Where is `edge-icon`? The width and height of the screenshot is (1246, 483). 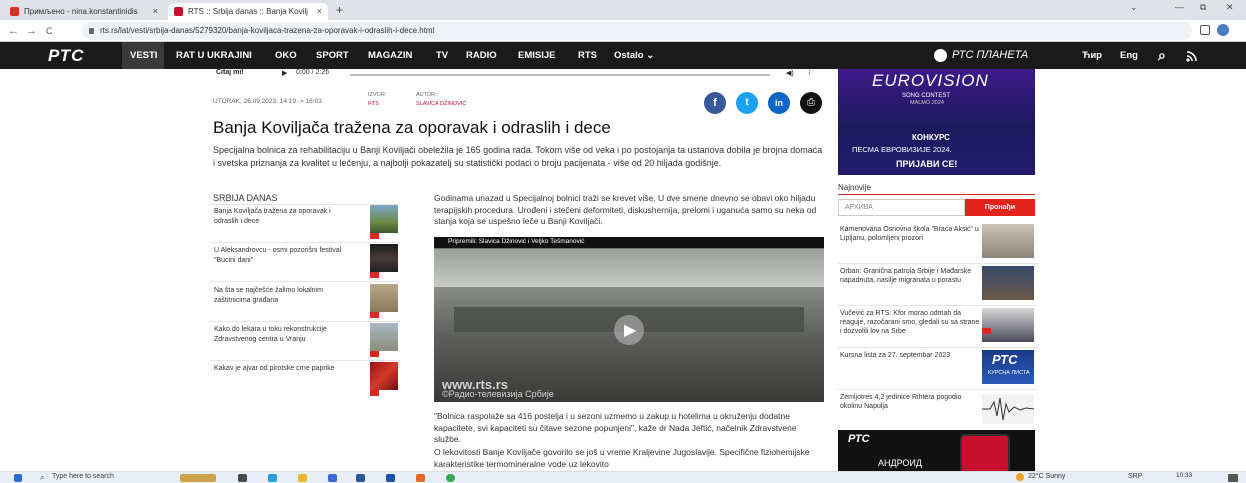 edge-icon is located at coordinates (272, 478).